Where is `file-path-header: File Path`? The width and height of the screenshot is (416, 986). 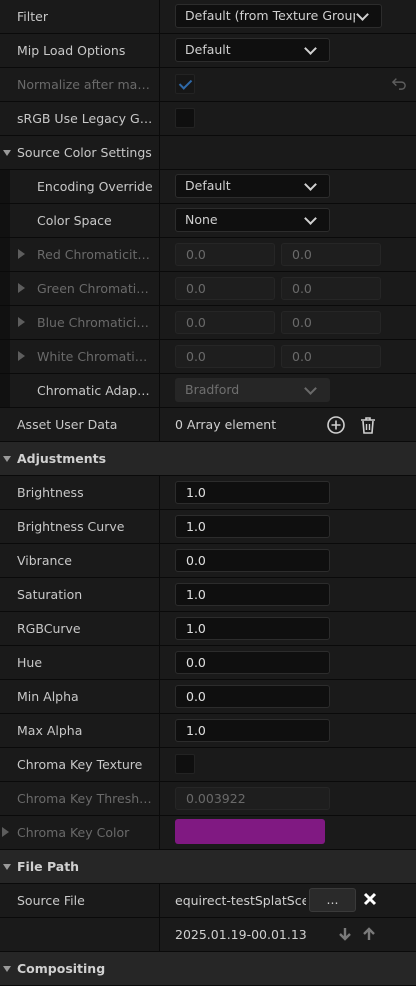
file-path-header: File Path is located at coordinates (208, 867).